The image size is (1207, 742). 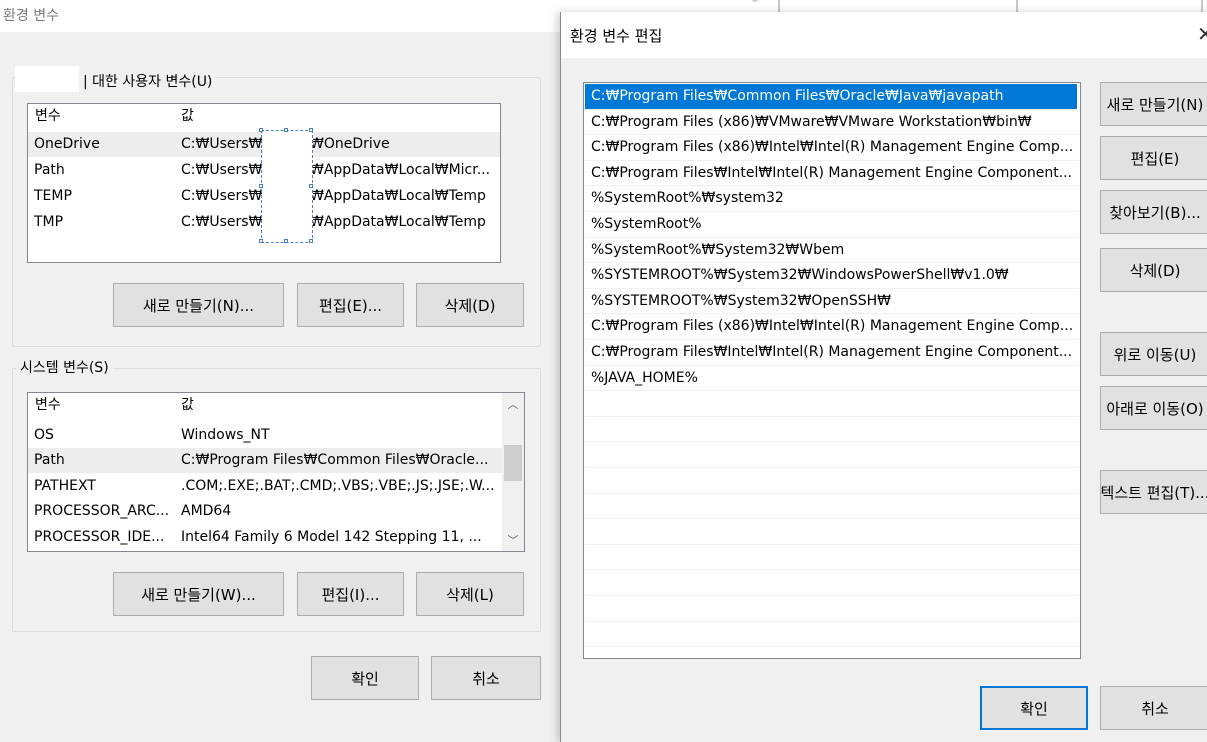 What do you see at coordinates (286, 185) in the screenshot?
I see `selection-marquee` at bounding box center [286, 185].